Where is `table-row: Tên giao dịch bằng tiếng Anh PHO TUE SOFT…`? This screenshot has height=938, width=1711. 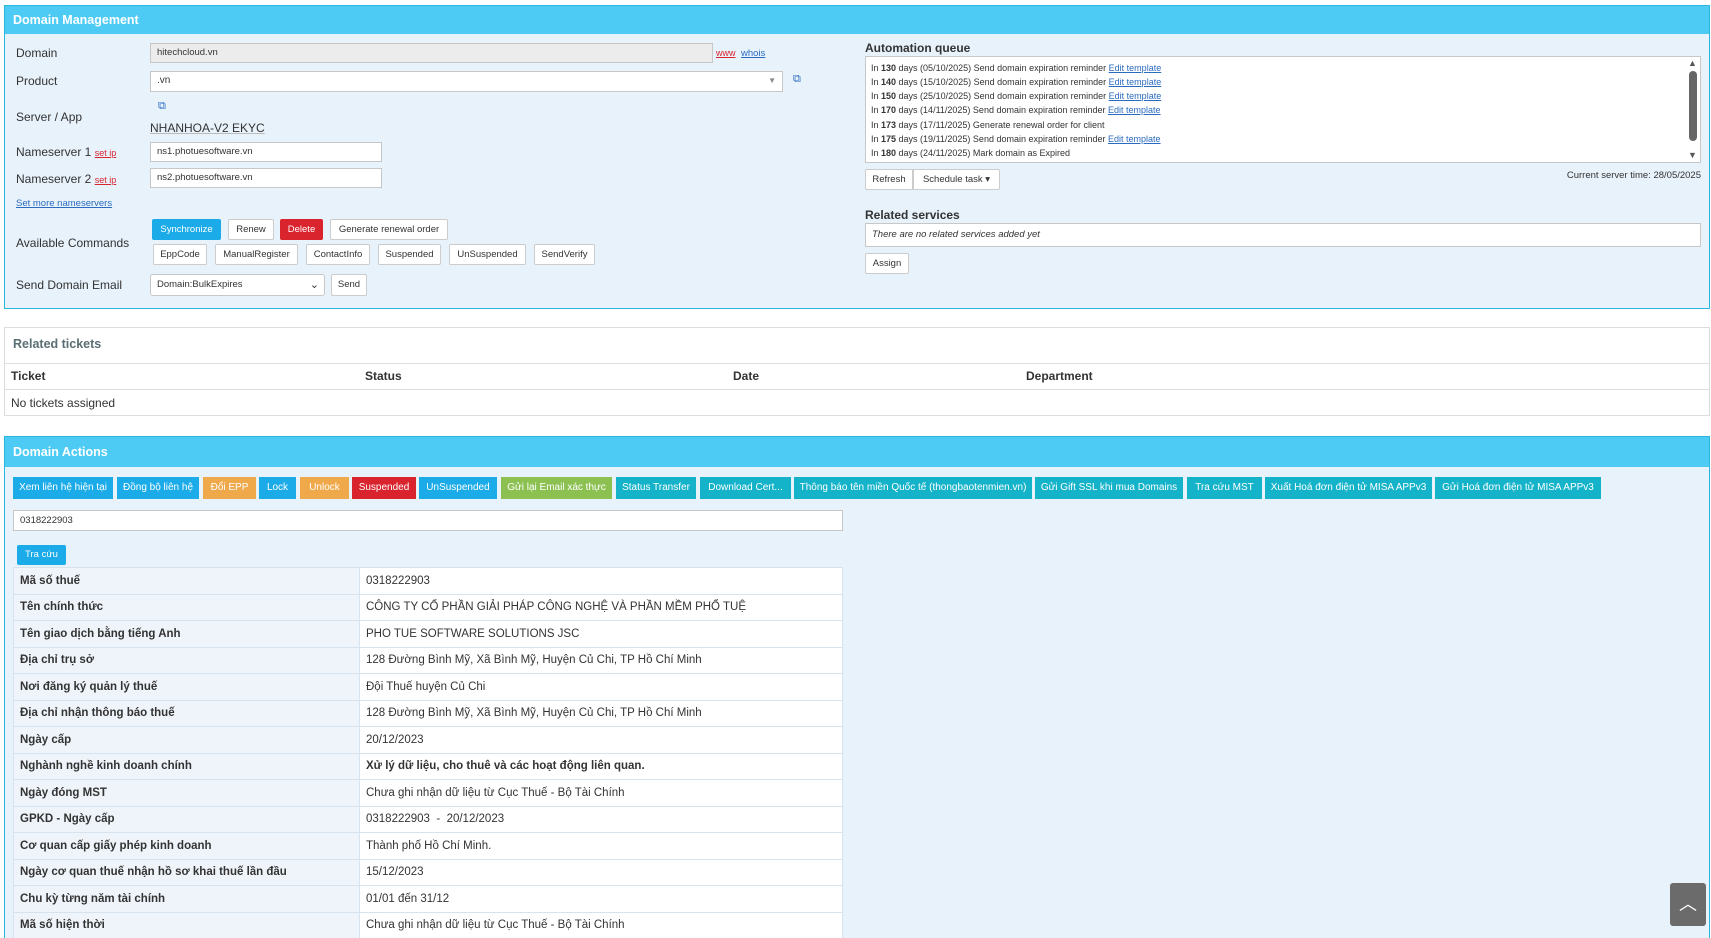 table-row: Tên giao dịch bằng tiếng Anh PHO TUE SOFT… is located at coordinates (428, 634).